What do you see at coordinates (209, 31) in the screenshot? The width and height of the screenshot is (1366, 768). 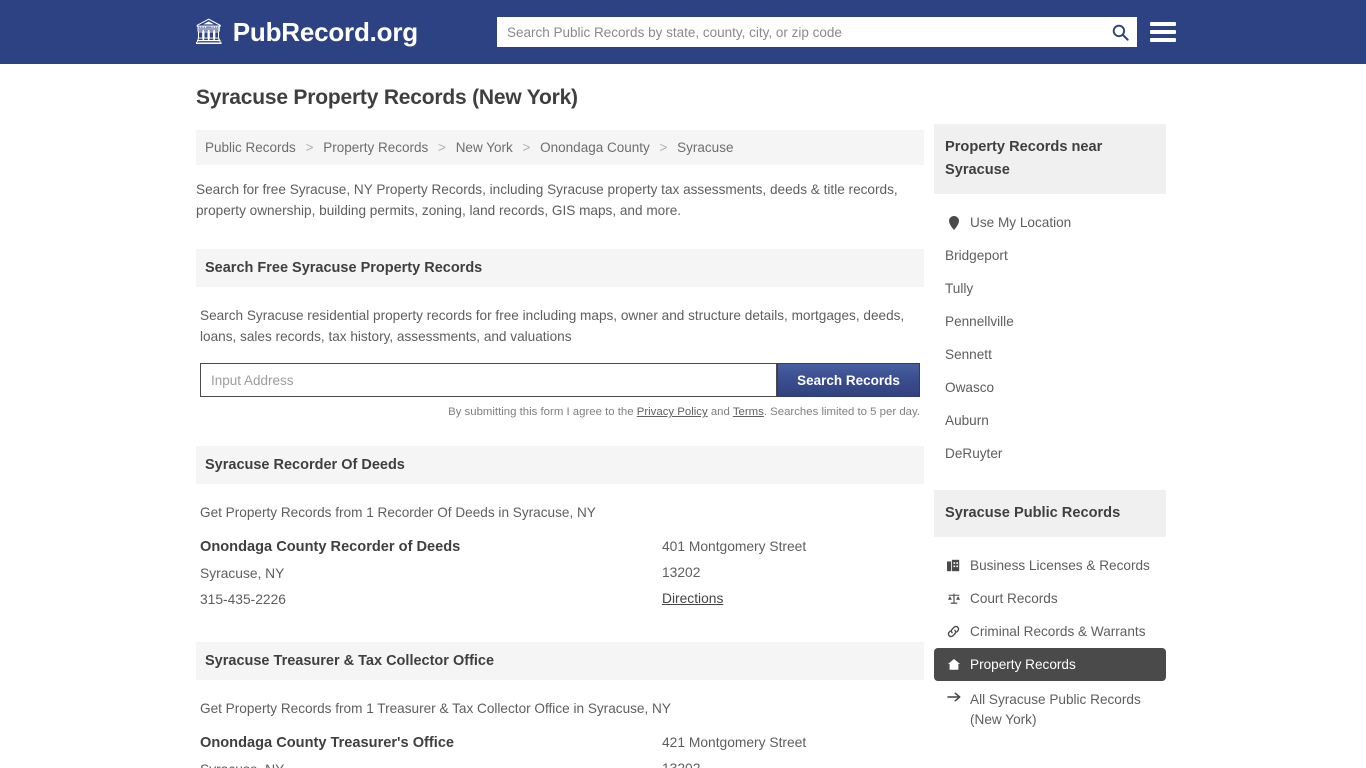 I see `bank-building-icon: 🏛` at bounding box center [209, 31].